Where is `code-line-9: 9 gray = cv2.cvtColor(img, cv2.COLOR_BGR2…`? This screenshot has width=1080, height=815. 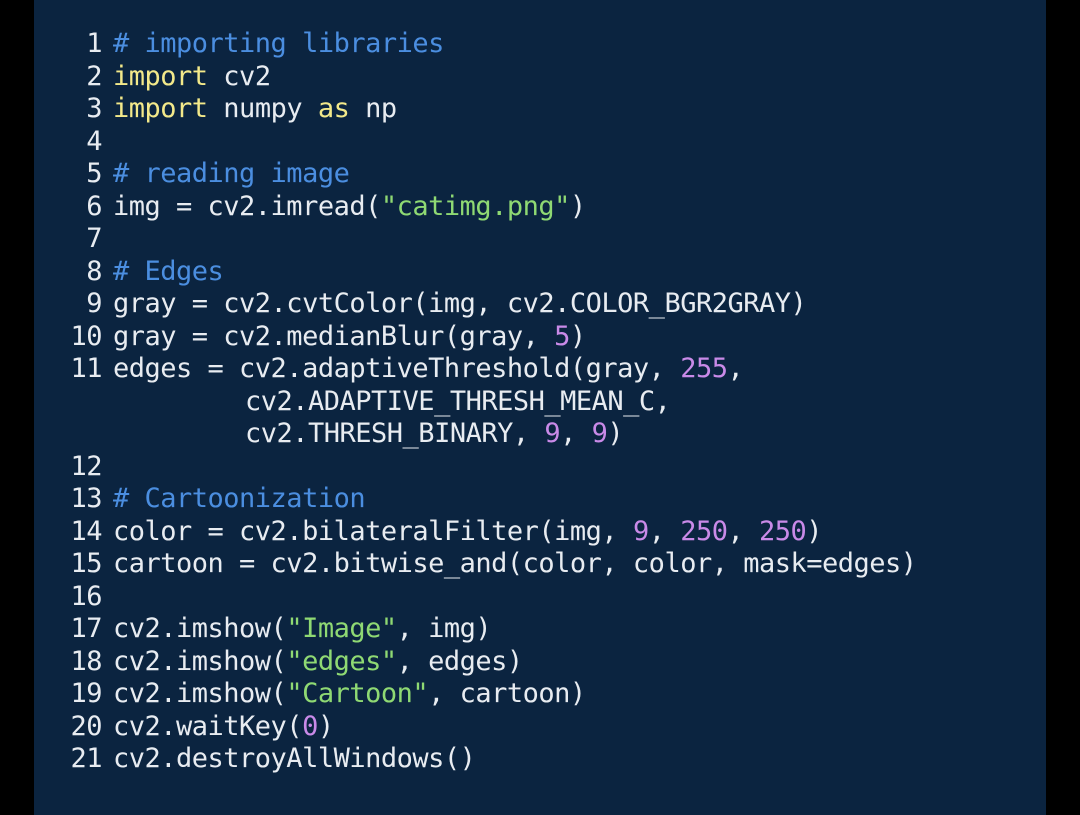 code-line-9: 9 gray = cv2.cvtColor(img, cv2.COLOR_BGR2… is located at coordinates (492, 304).